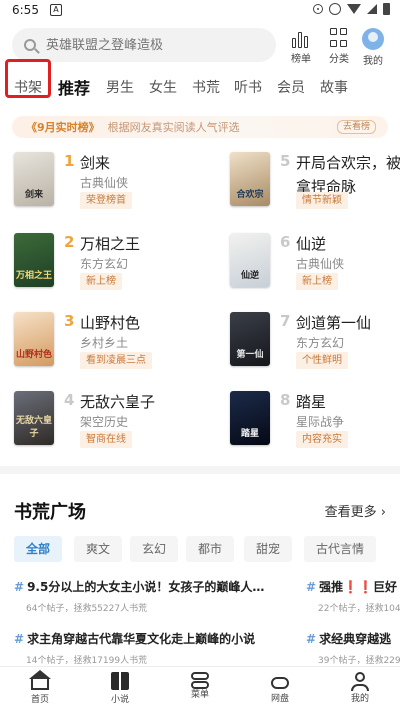 Image resolution: width=400 pixels, height=711 pixels. I want to click on book-item: 剑来 1 剑来 古典仙侠 荣登榜首, so click(109, 187).